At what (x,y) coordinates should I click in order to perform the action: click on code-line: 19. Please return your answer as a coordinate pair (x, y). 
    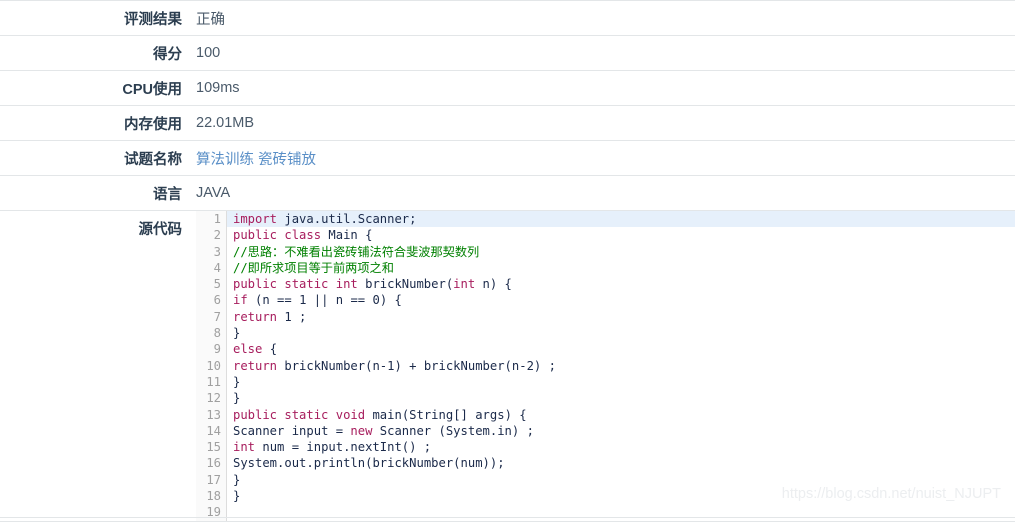
    Looking at the image, I should click on (605, 512).